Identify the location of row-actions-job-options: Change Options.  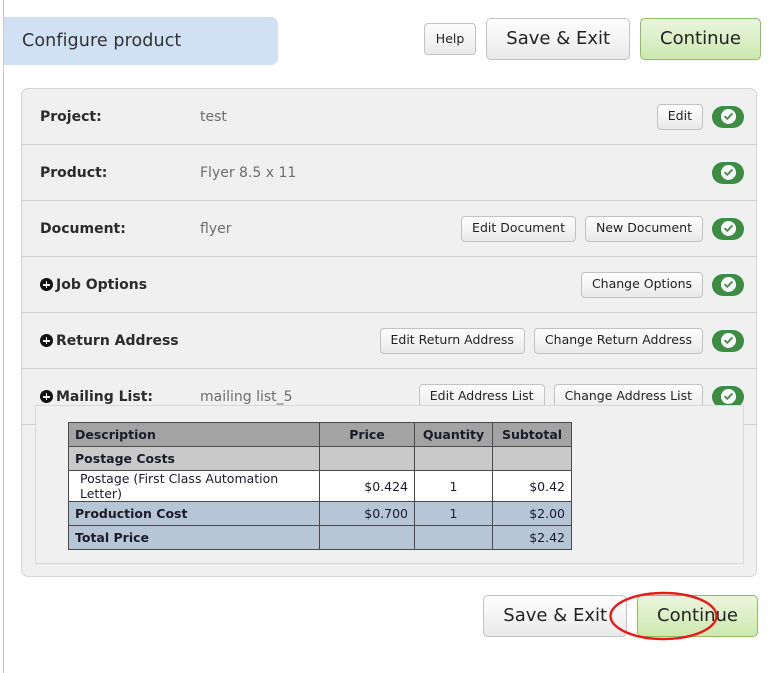
(662, 284).